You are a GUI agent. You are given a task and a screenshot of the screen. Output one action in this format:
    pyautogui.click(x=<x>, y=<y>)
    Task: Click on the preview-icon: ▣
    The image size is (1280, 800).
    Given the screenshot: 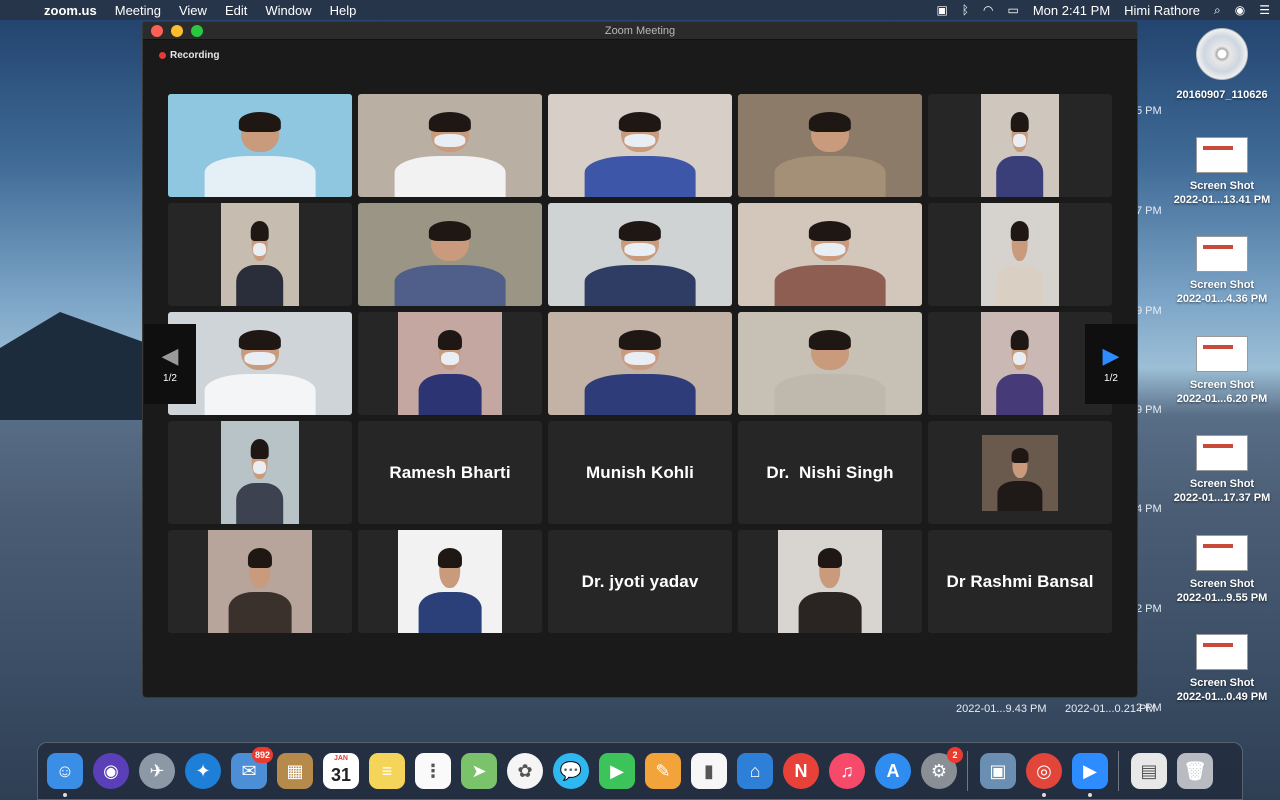 What is the action you would take?
    pyautogui.click(x=998, y=771)
    